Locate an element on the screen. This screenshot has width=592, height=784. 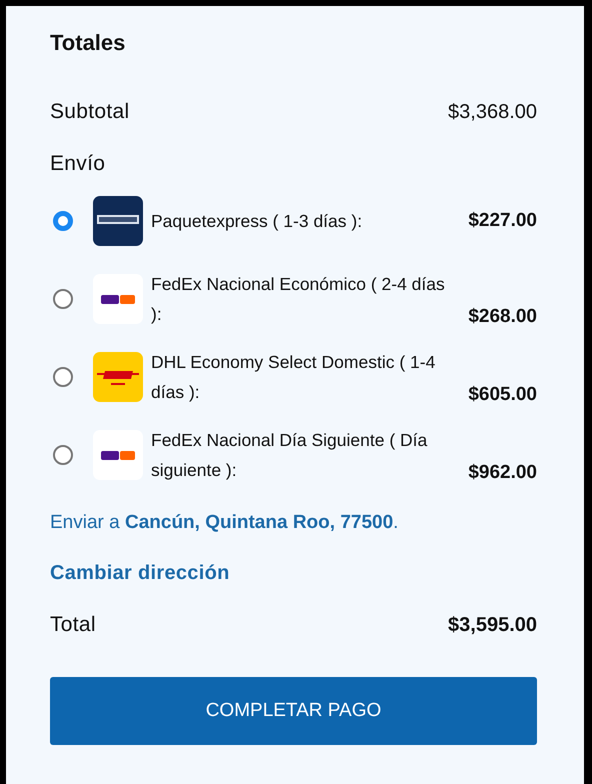
subtotal-label: Subtotal is located at coordinates (90, 112).